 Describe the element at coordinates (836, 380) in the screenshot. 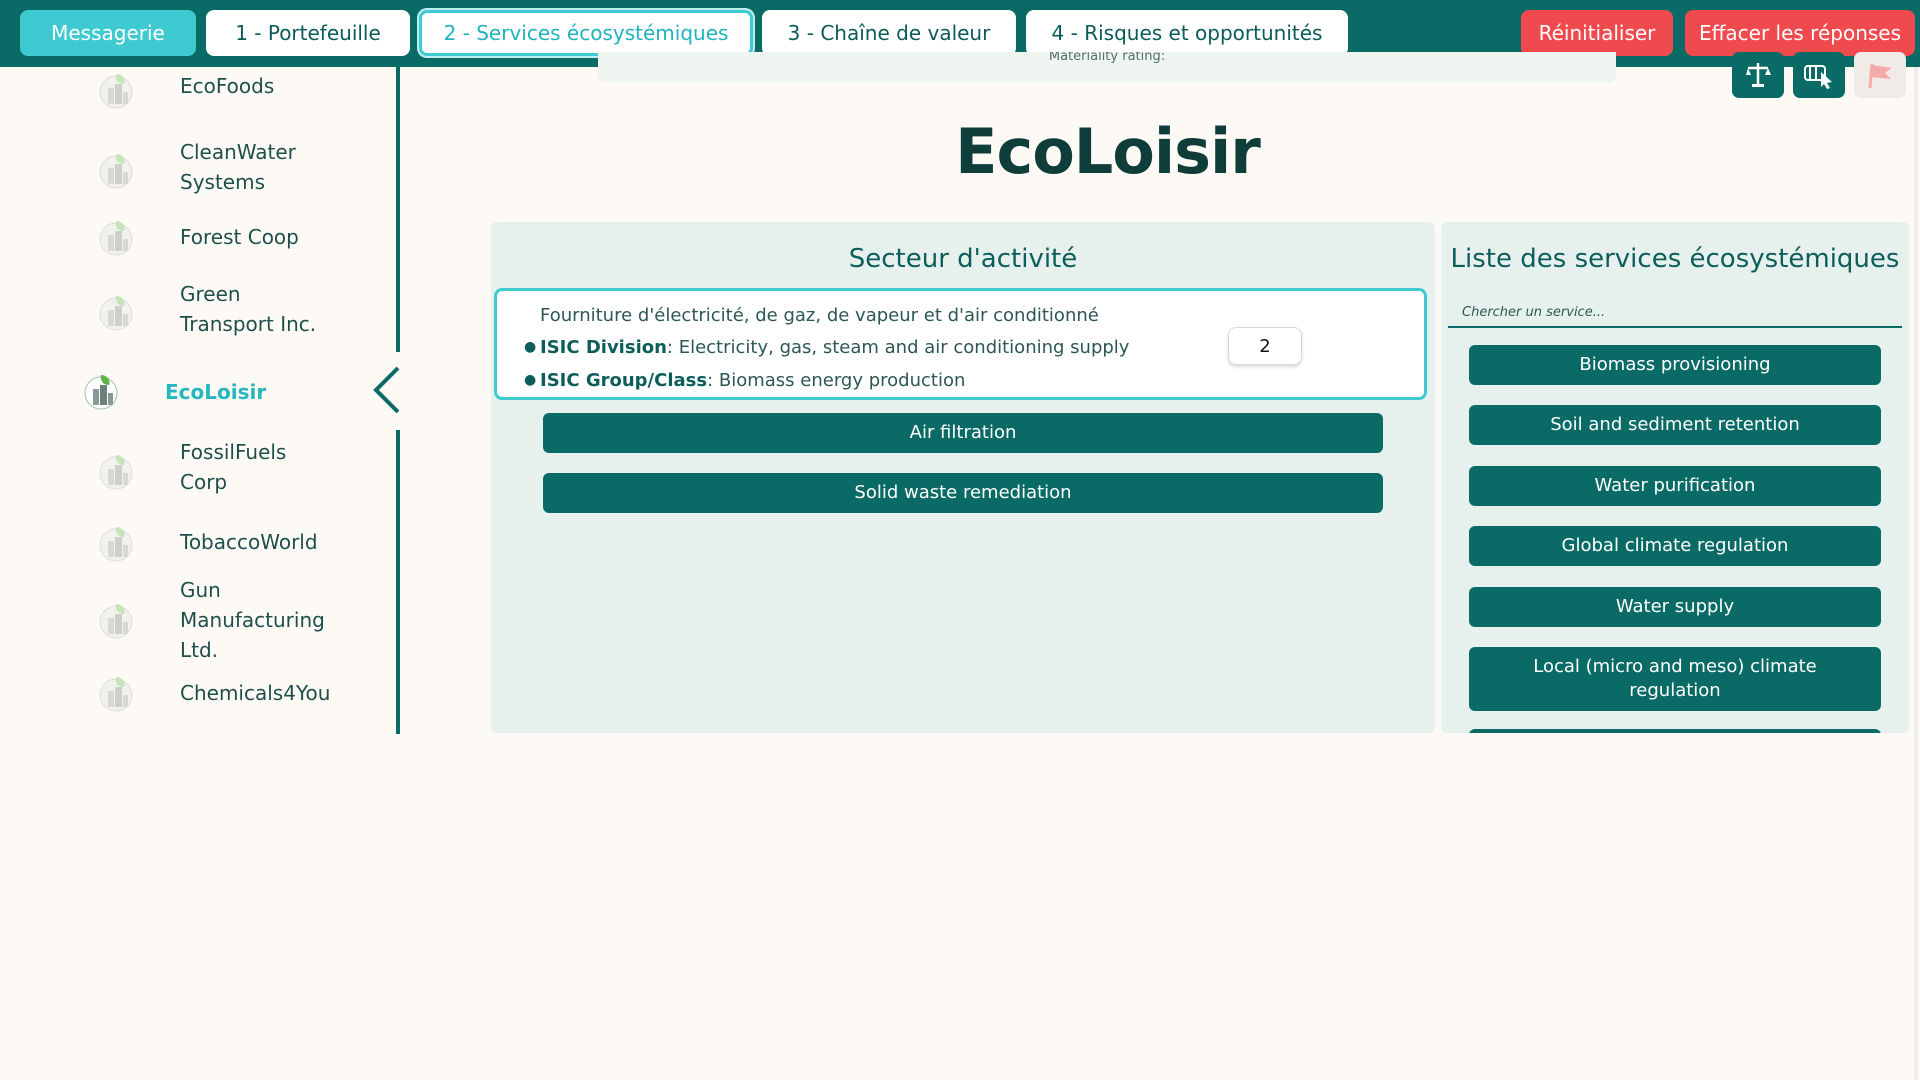

I see `isic-group-value: : Biomass energy production` at that location.